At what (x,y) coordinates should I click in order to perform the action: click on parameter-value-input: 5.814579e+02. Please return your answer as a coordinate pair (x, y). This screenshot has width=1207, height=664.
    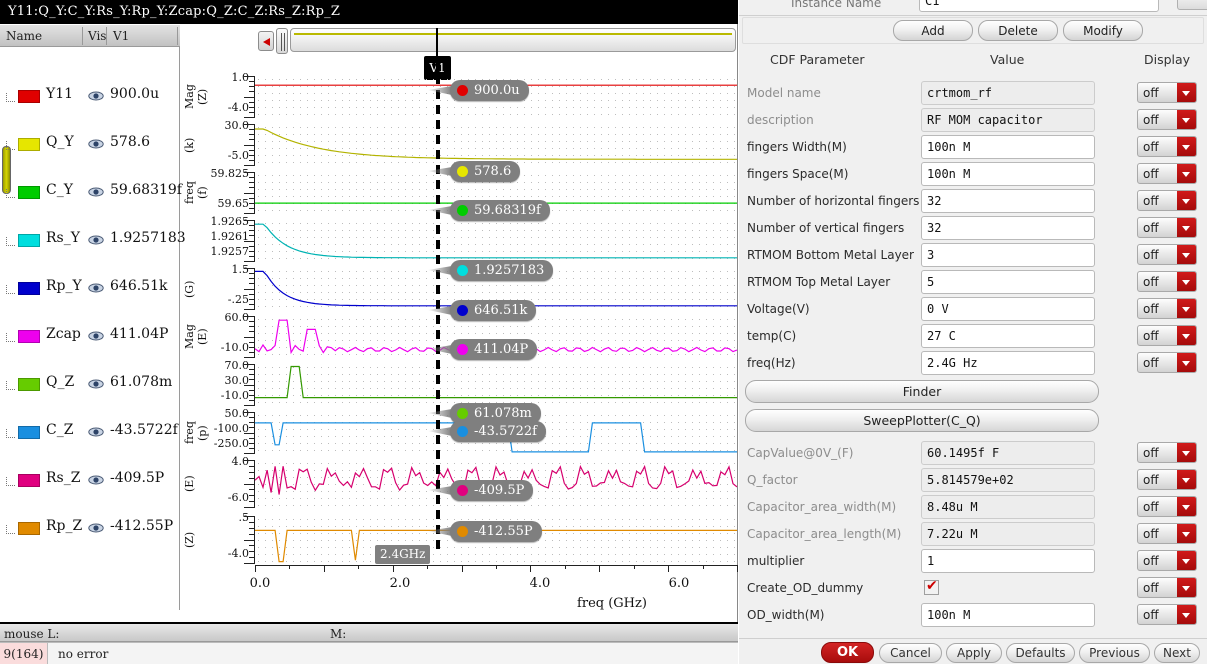
    Looking at the image, I should click on (1008, 480).